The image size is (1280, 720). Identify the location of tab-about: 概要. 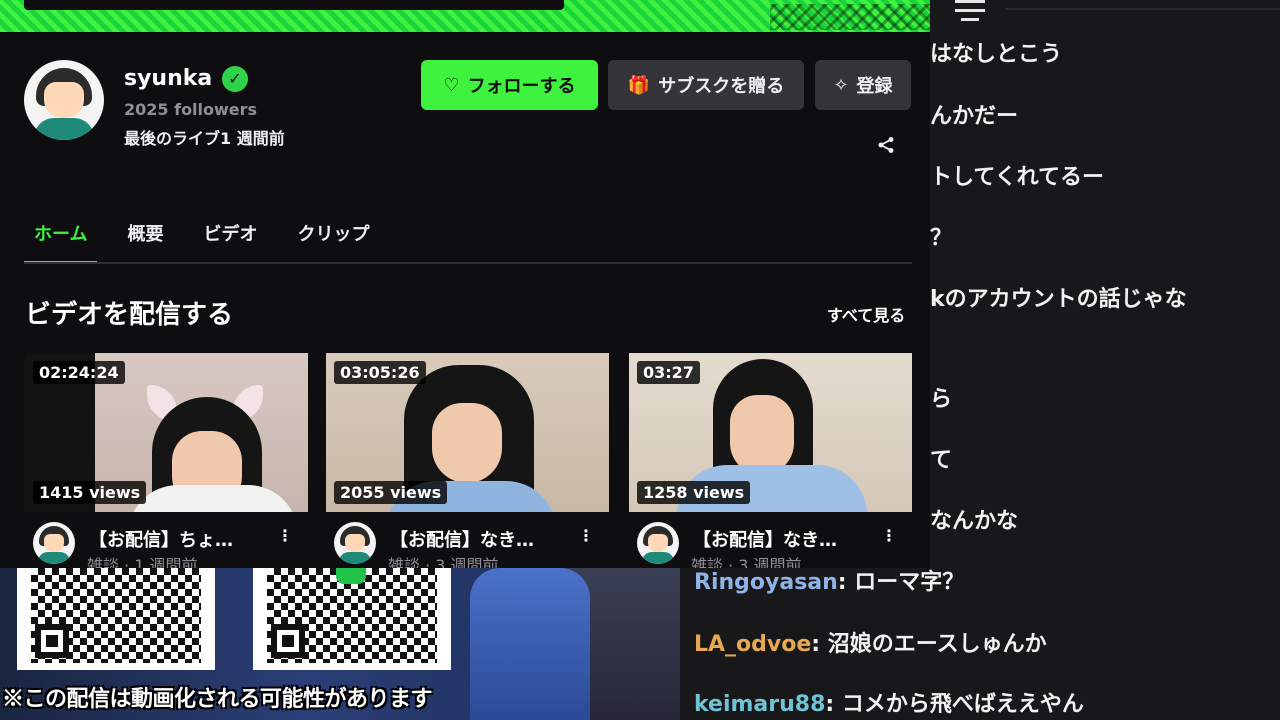
(145, 241).